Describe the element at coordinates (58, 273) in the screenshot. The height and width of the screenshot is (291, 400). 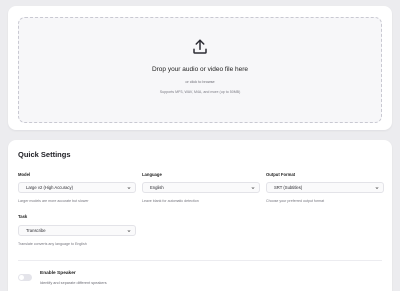
I see `speaker-toggle-label: Enable Speaker` at that location.